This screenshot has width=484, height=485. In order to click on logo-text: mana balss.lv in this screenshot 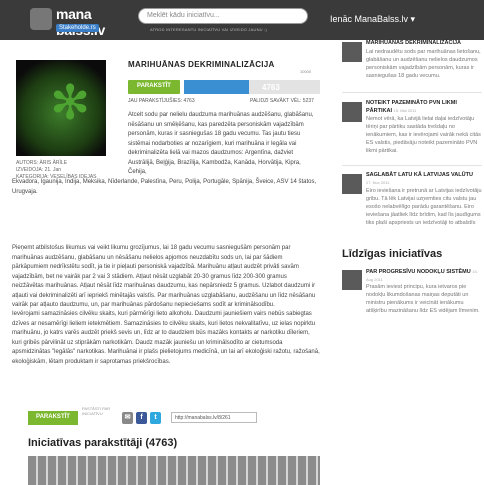, I will do `click(80, 22)`.